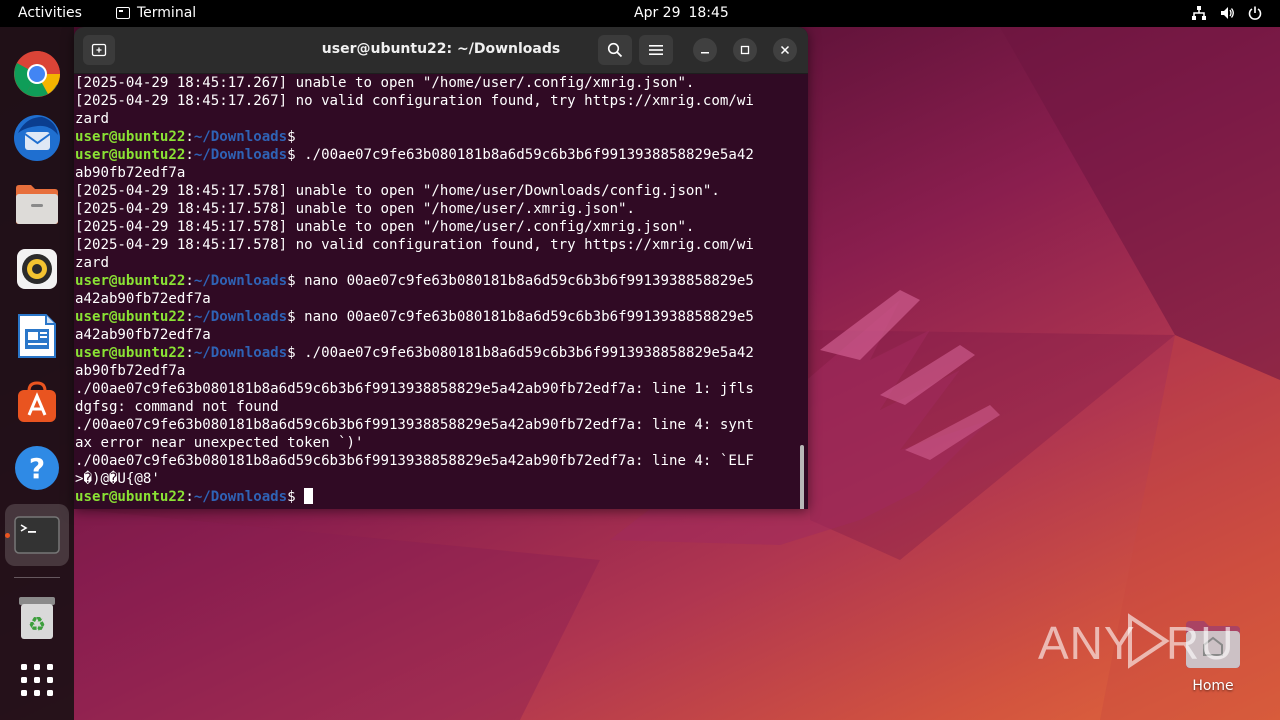 The image size is (1280, 720). What do you see at coordinates (1199, 13) in the screenshot?
I see `network-icon` at bounding box center [1199, 13].